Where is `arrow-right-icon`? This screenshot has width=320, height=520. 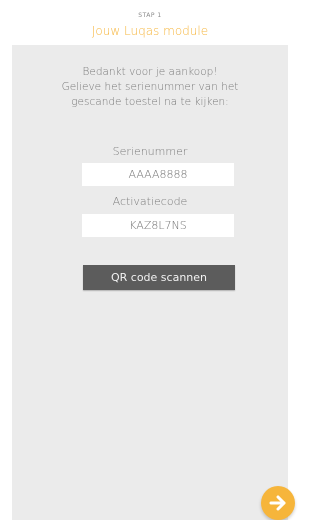
arrow-right-icon is located at coordinates (277, 503).